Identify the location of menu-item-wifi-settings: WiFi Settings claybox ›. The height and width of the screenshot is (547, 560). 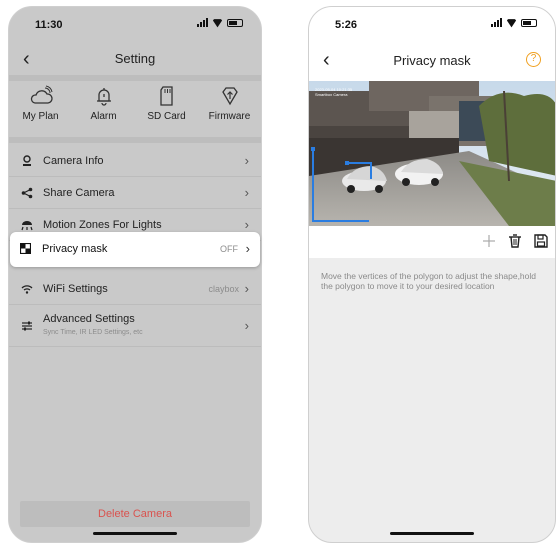
(135, 289).